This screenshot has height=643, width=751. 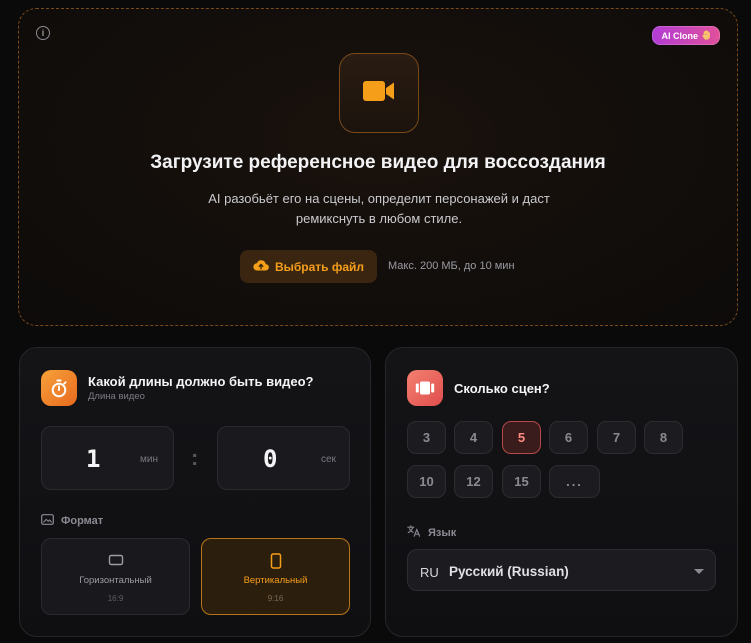 I want to click on cloud-upload-icon, so click(x=261, y=266).